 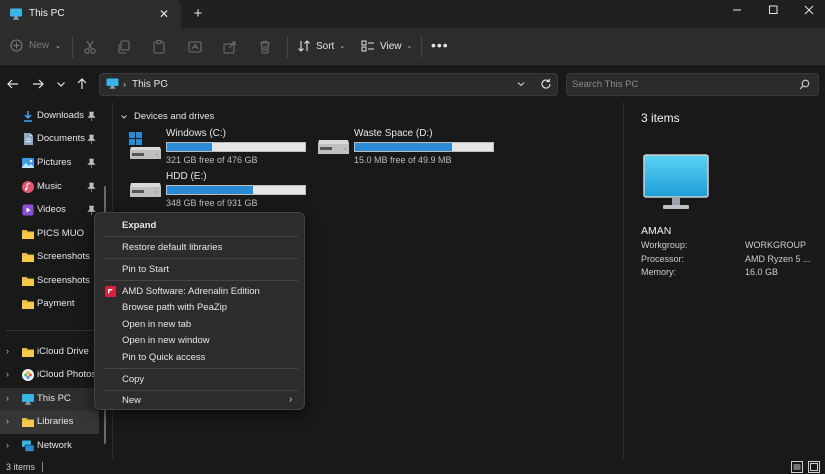 I want to click on search-box: Search This PC, so click(x=692, y=84).